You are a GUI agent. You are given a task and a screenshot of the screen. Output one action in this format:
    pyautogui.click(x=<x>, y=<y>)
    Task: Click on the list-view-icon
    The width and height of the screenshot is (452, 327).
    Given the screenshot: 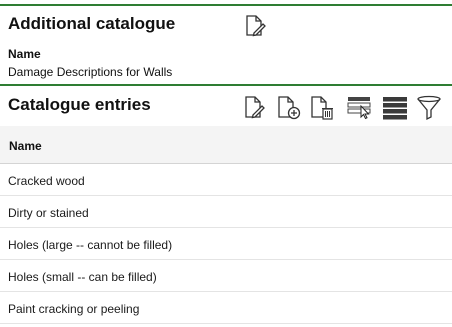 What is the action you would take?
    pyautogui.click(x=395, y=108)
    